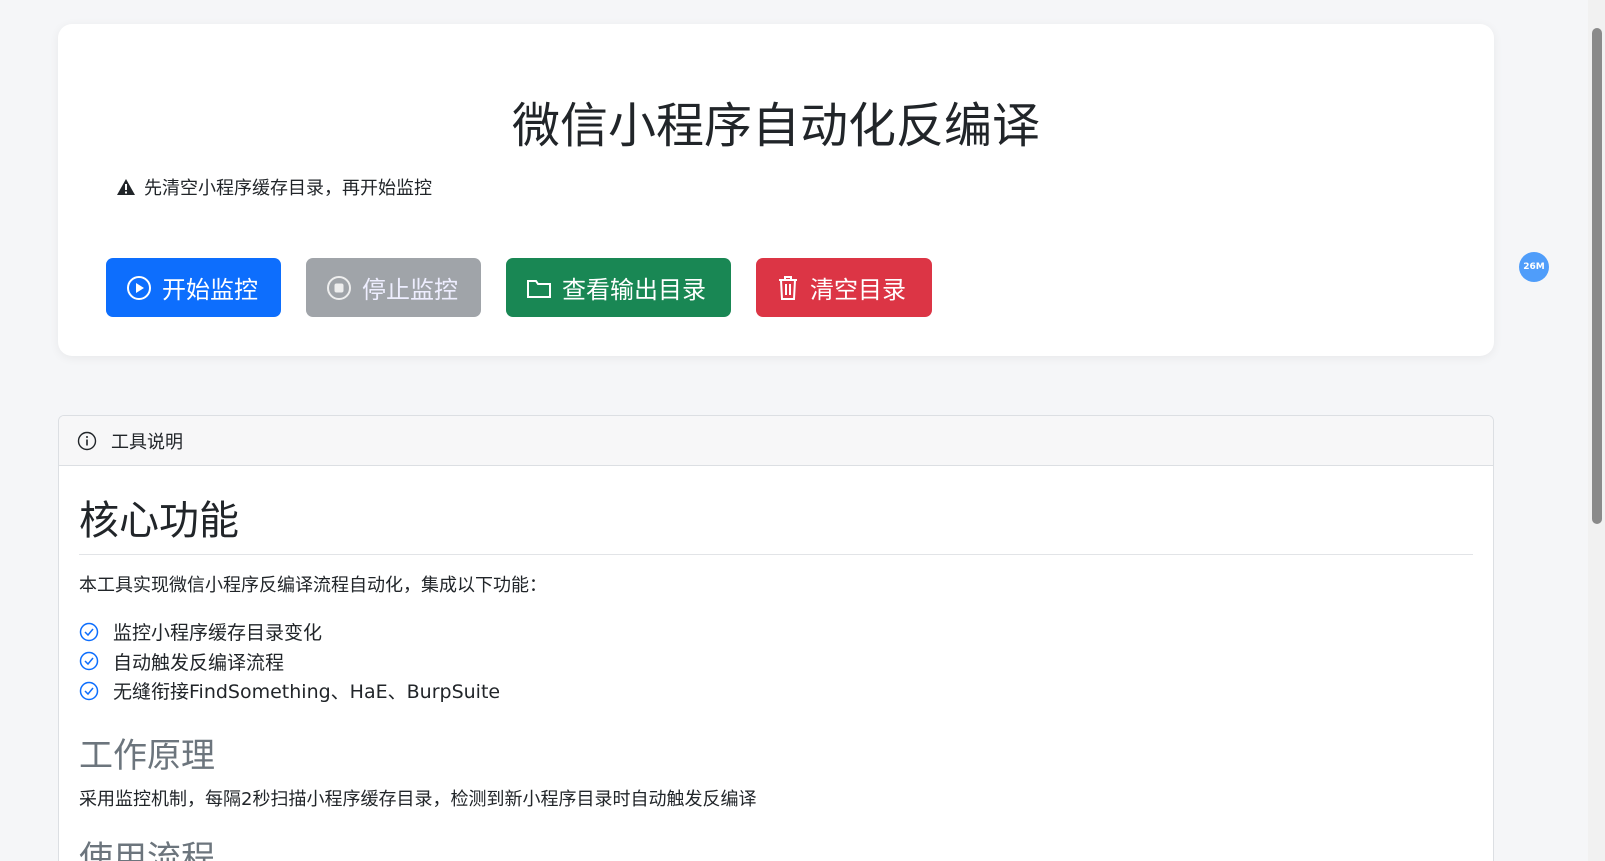 The image size is (1605, 861). I want to click on list-item: 自动触发反编译流程, so click(776, 662).